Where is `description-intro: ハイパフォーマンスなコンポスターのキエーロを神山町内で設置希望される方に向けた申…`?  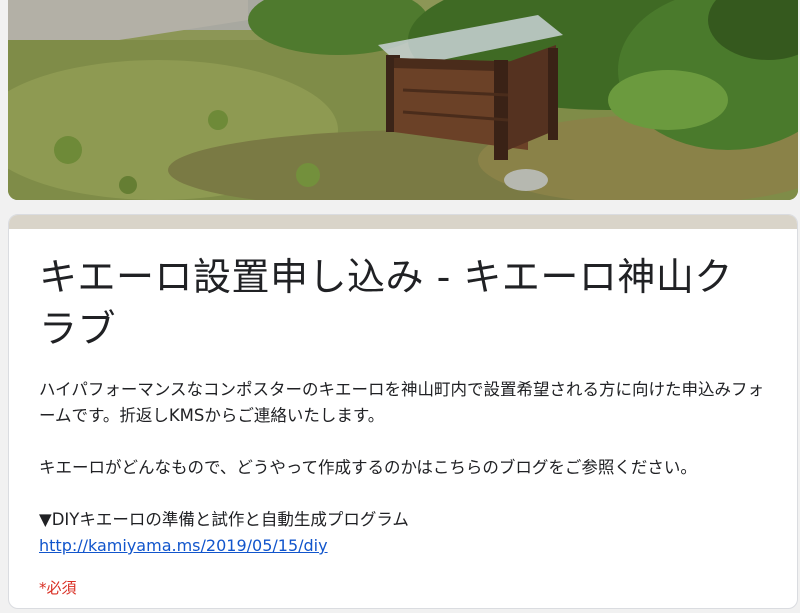 description-intro: ハイパフォーマンスなコンポスターのキエーロを神山町内で設置希望される方に向けた申… is located at coordinates (402, 402).